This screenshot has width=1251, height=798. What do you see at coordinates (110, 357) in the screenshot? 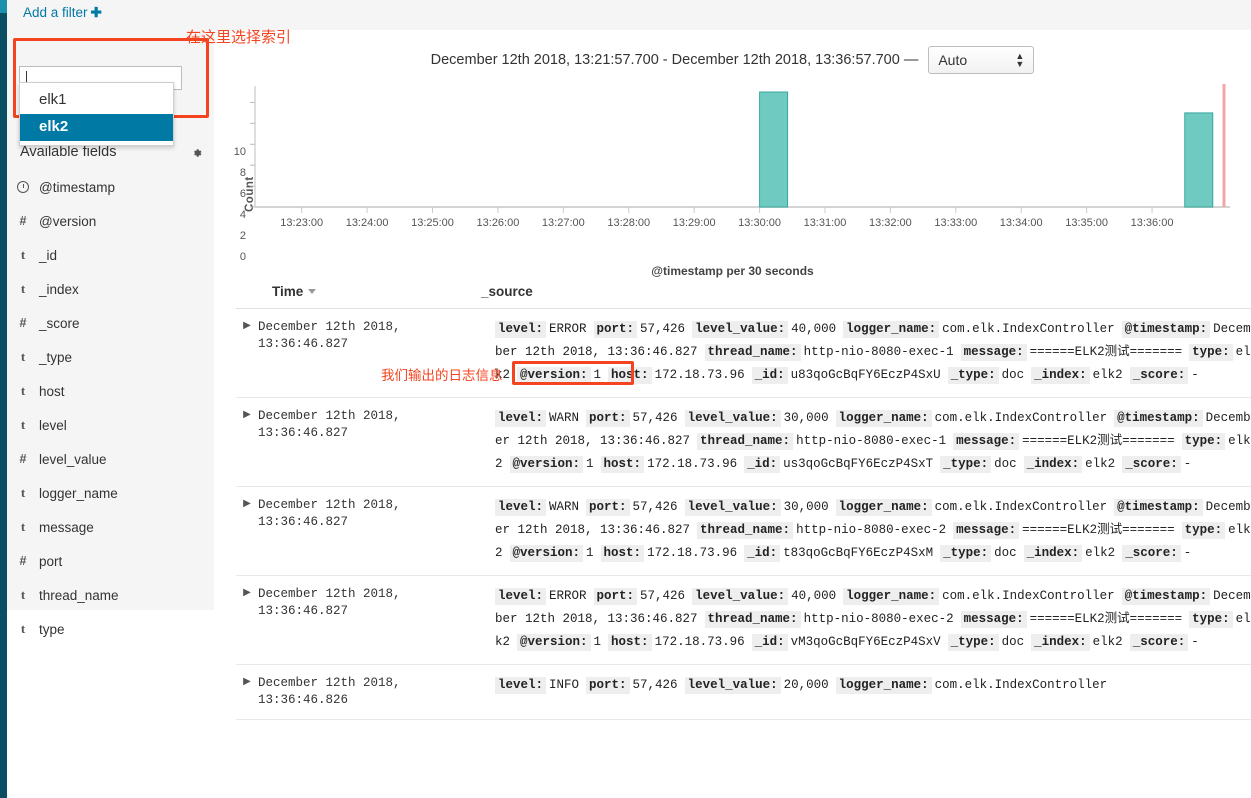
I see `field-item-_type: t _type` at bounding box center [110, 357].